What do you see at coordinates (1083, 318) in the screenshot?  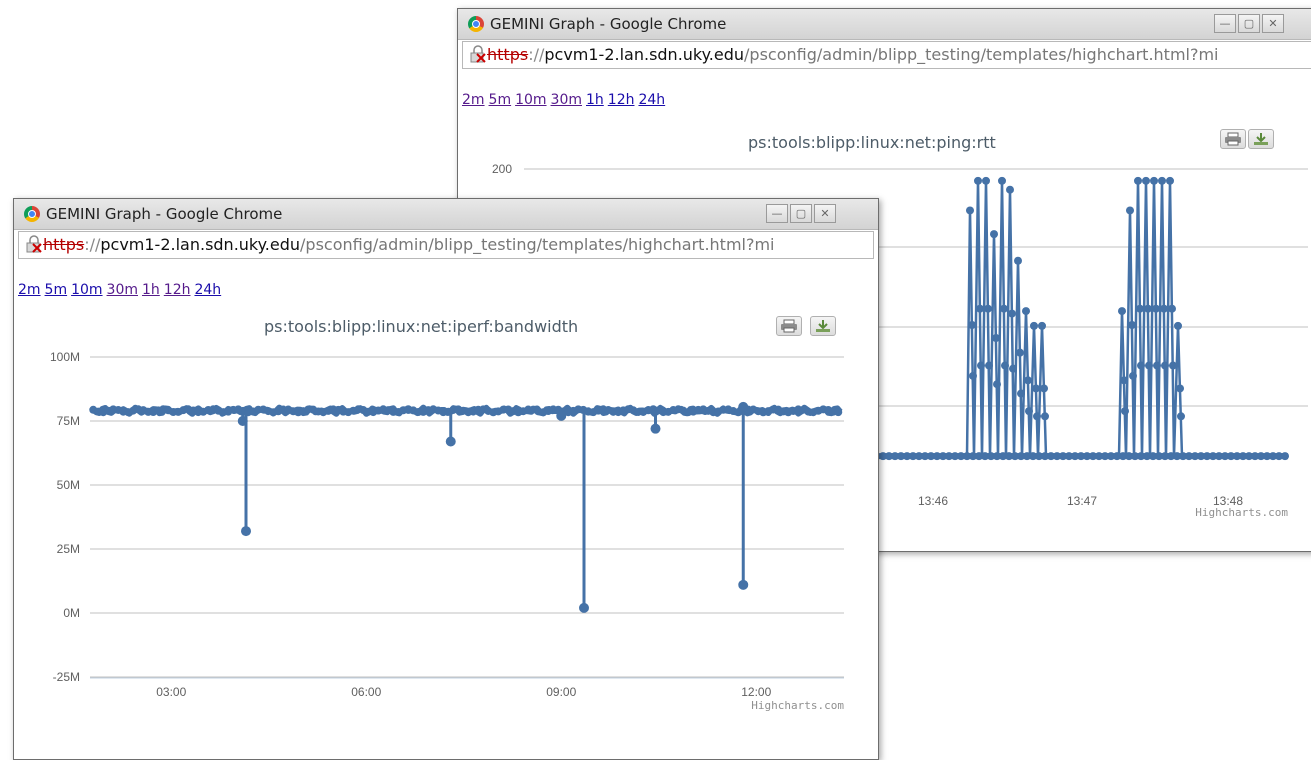 I see `series-rtt` at bounding box center [1083, 318].